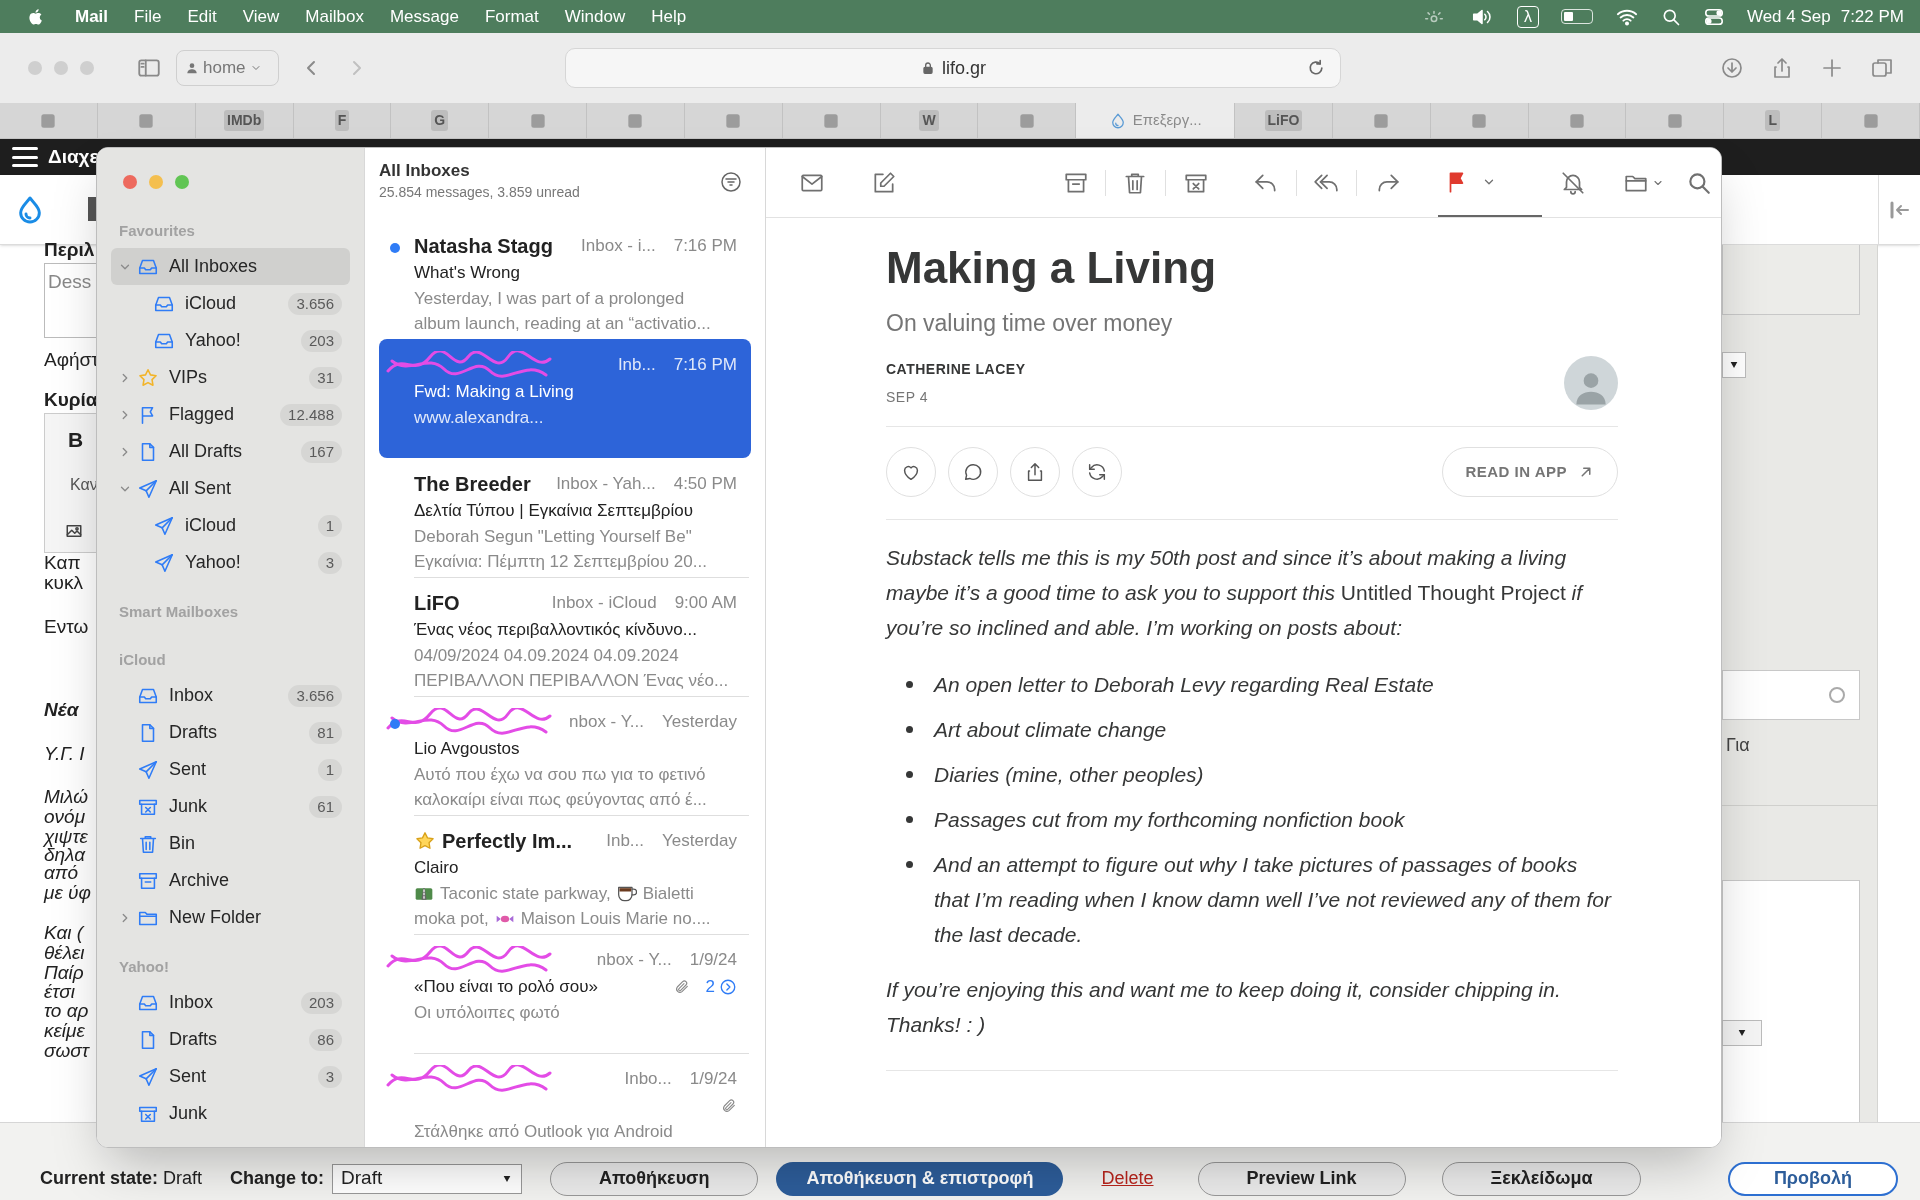 Image resolution: width=1920 pixels, height=1200 pixels. I want to click on sidebar-item: Yahoo! 3, so click(230, 562).